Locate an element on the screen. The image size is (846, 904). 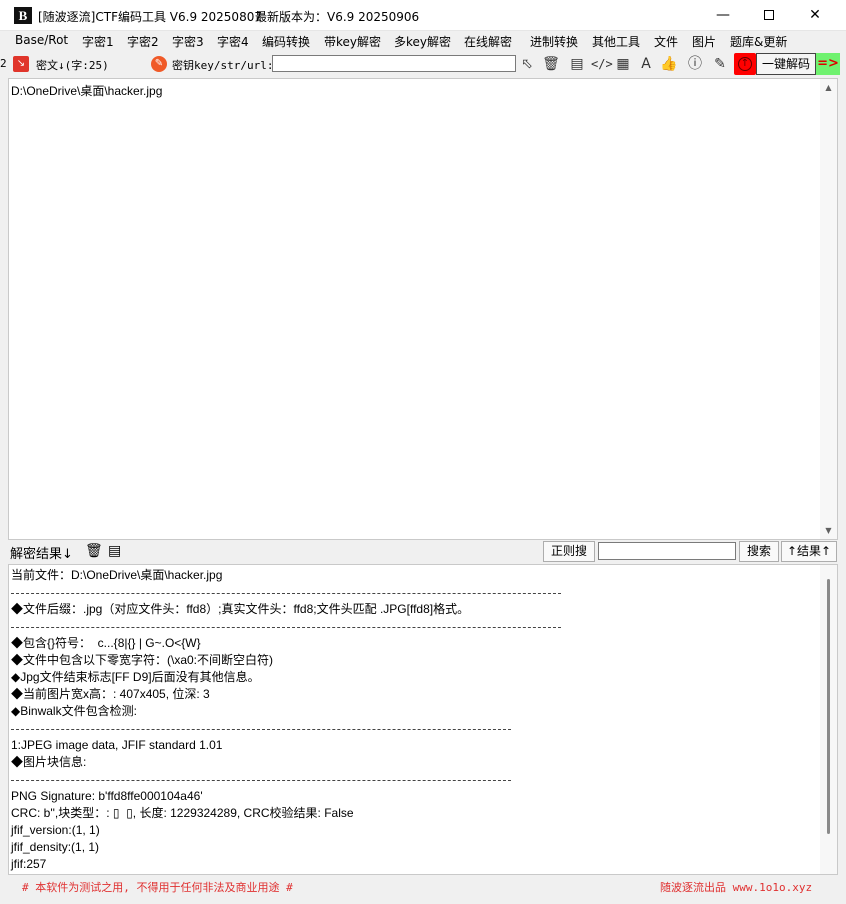
menu-multi-key-decrypt: 多key解密 is located at coordinates (422, 41).